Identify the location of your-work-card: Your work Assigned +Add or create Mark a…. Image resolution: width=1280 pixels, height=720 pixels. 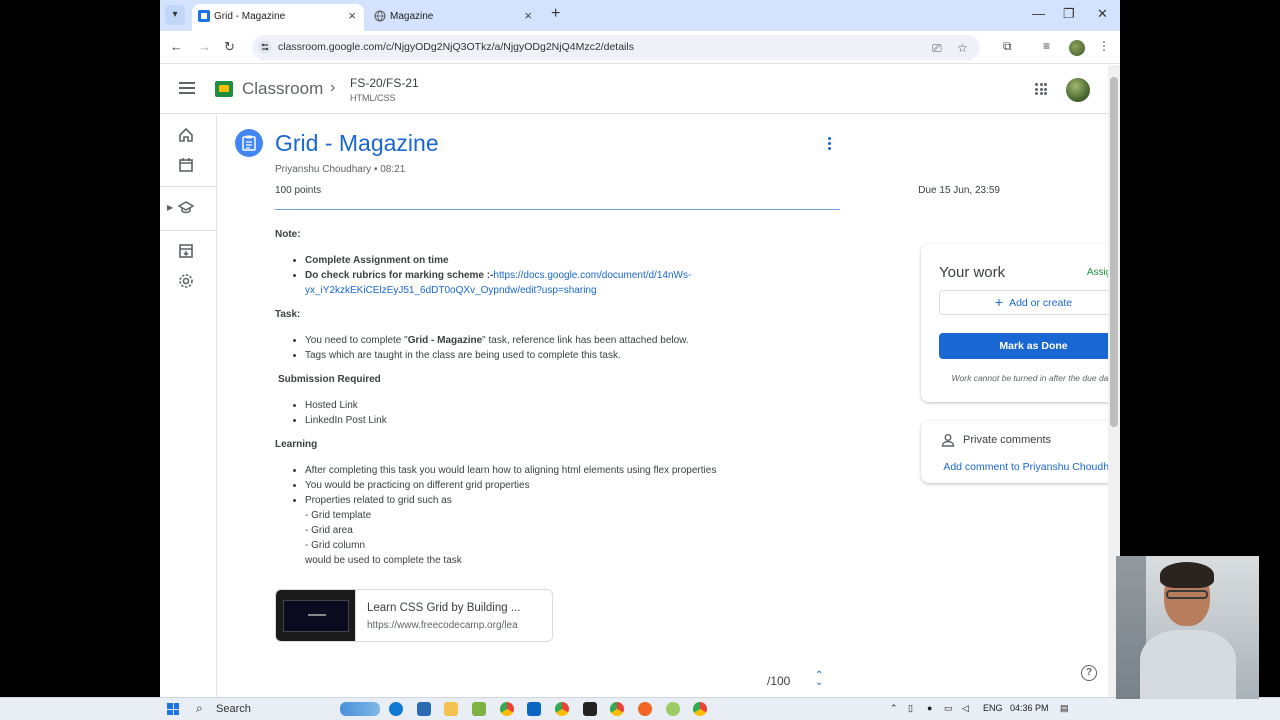
(1020, 323).